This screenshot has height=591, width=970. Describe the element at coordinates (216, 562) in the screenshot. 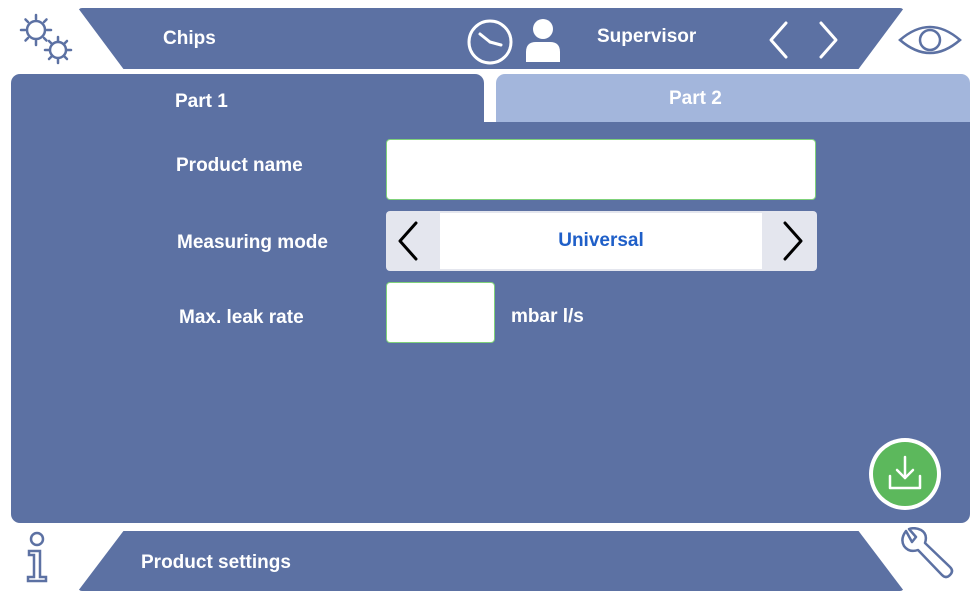

I see `footer-title: Product settings` at that location.